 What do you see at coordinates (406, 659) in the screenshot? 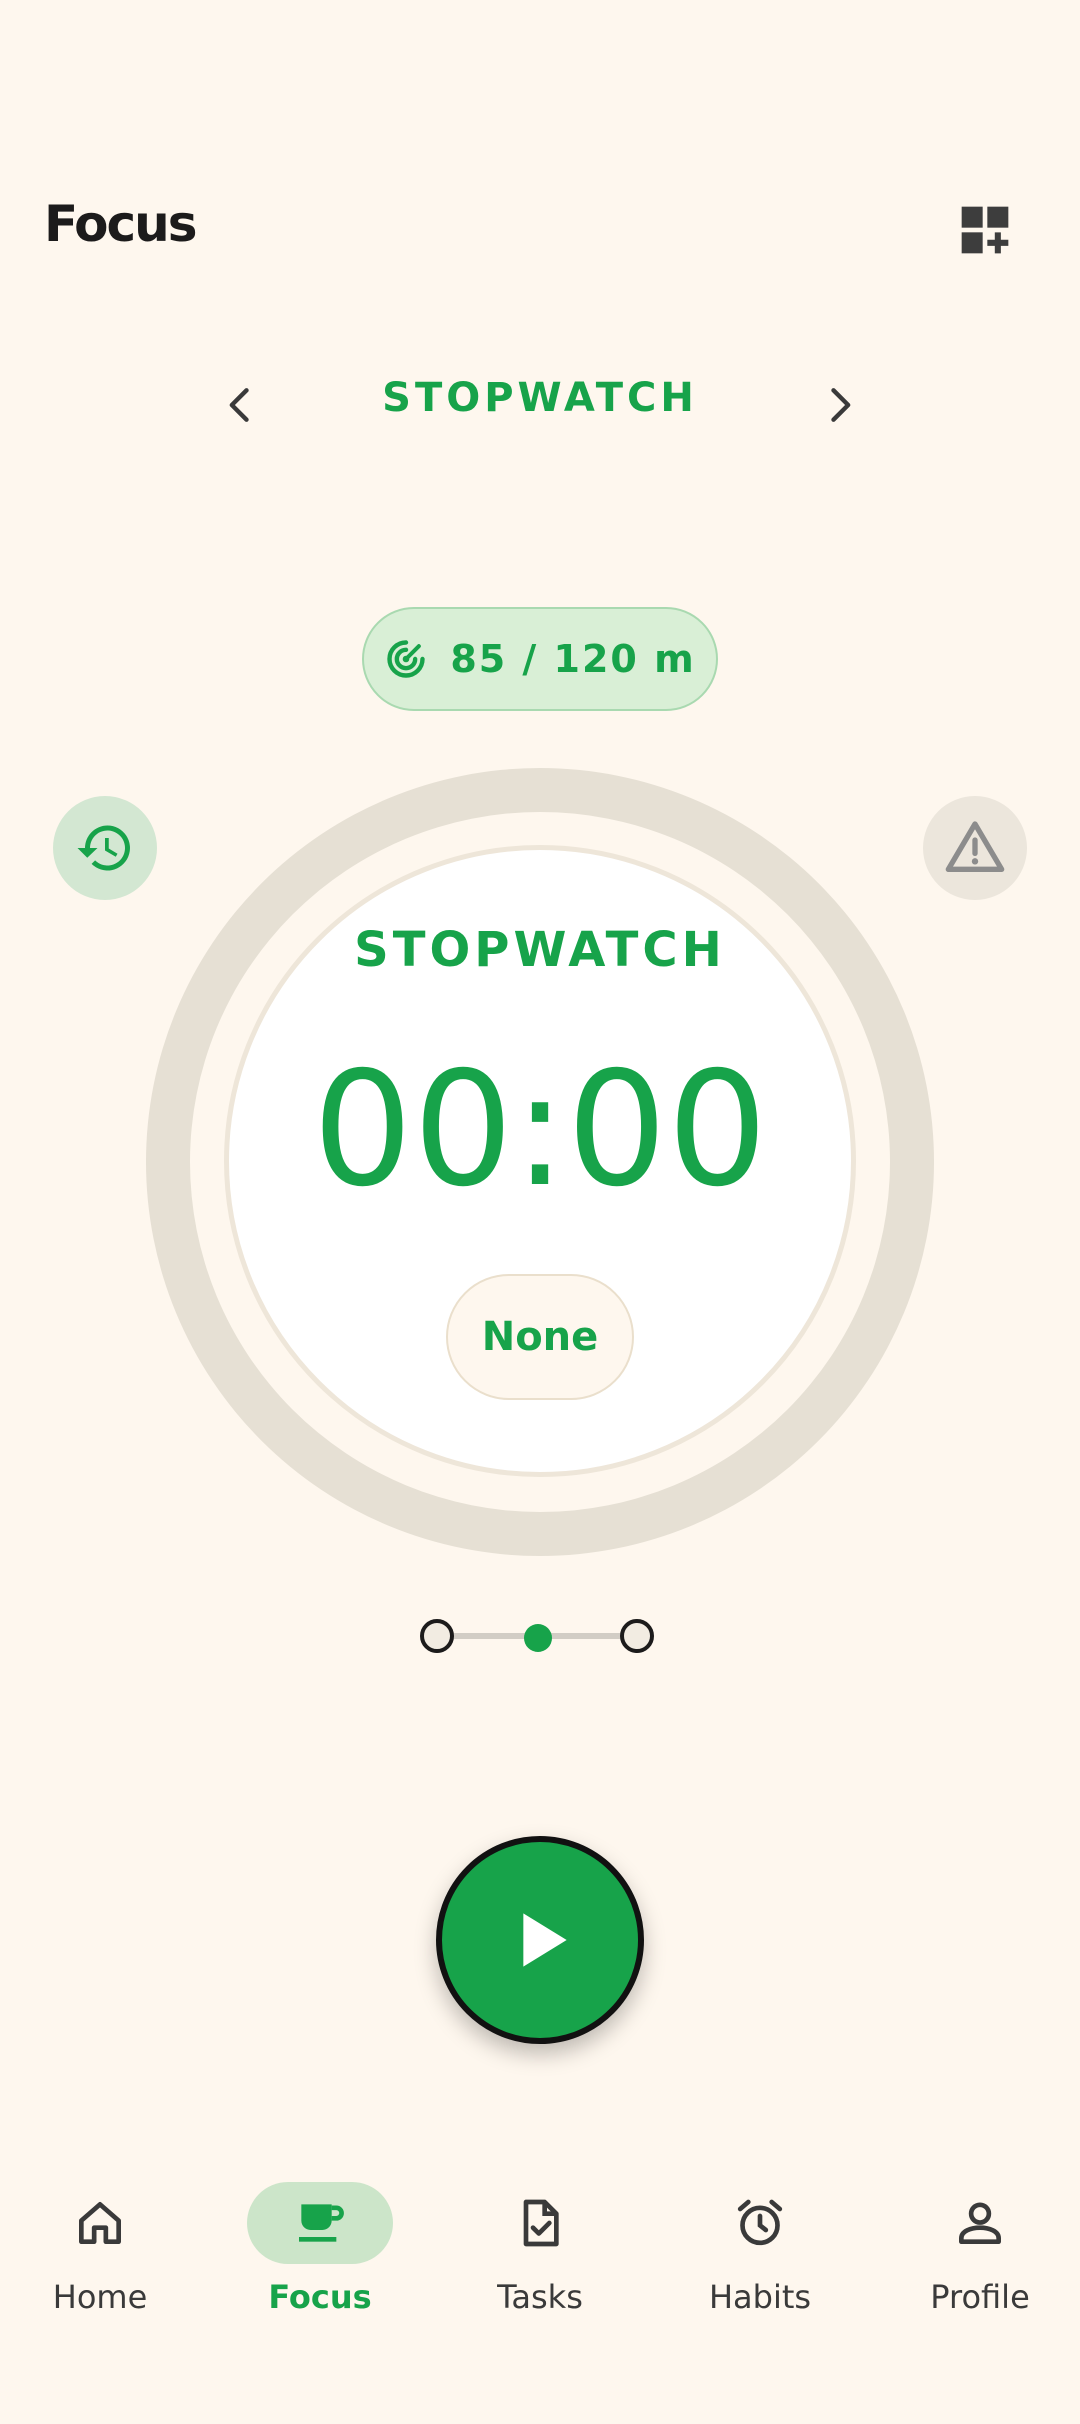
I see `target-icon` at bounding box center [406, 659].